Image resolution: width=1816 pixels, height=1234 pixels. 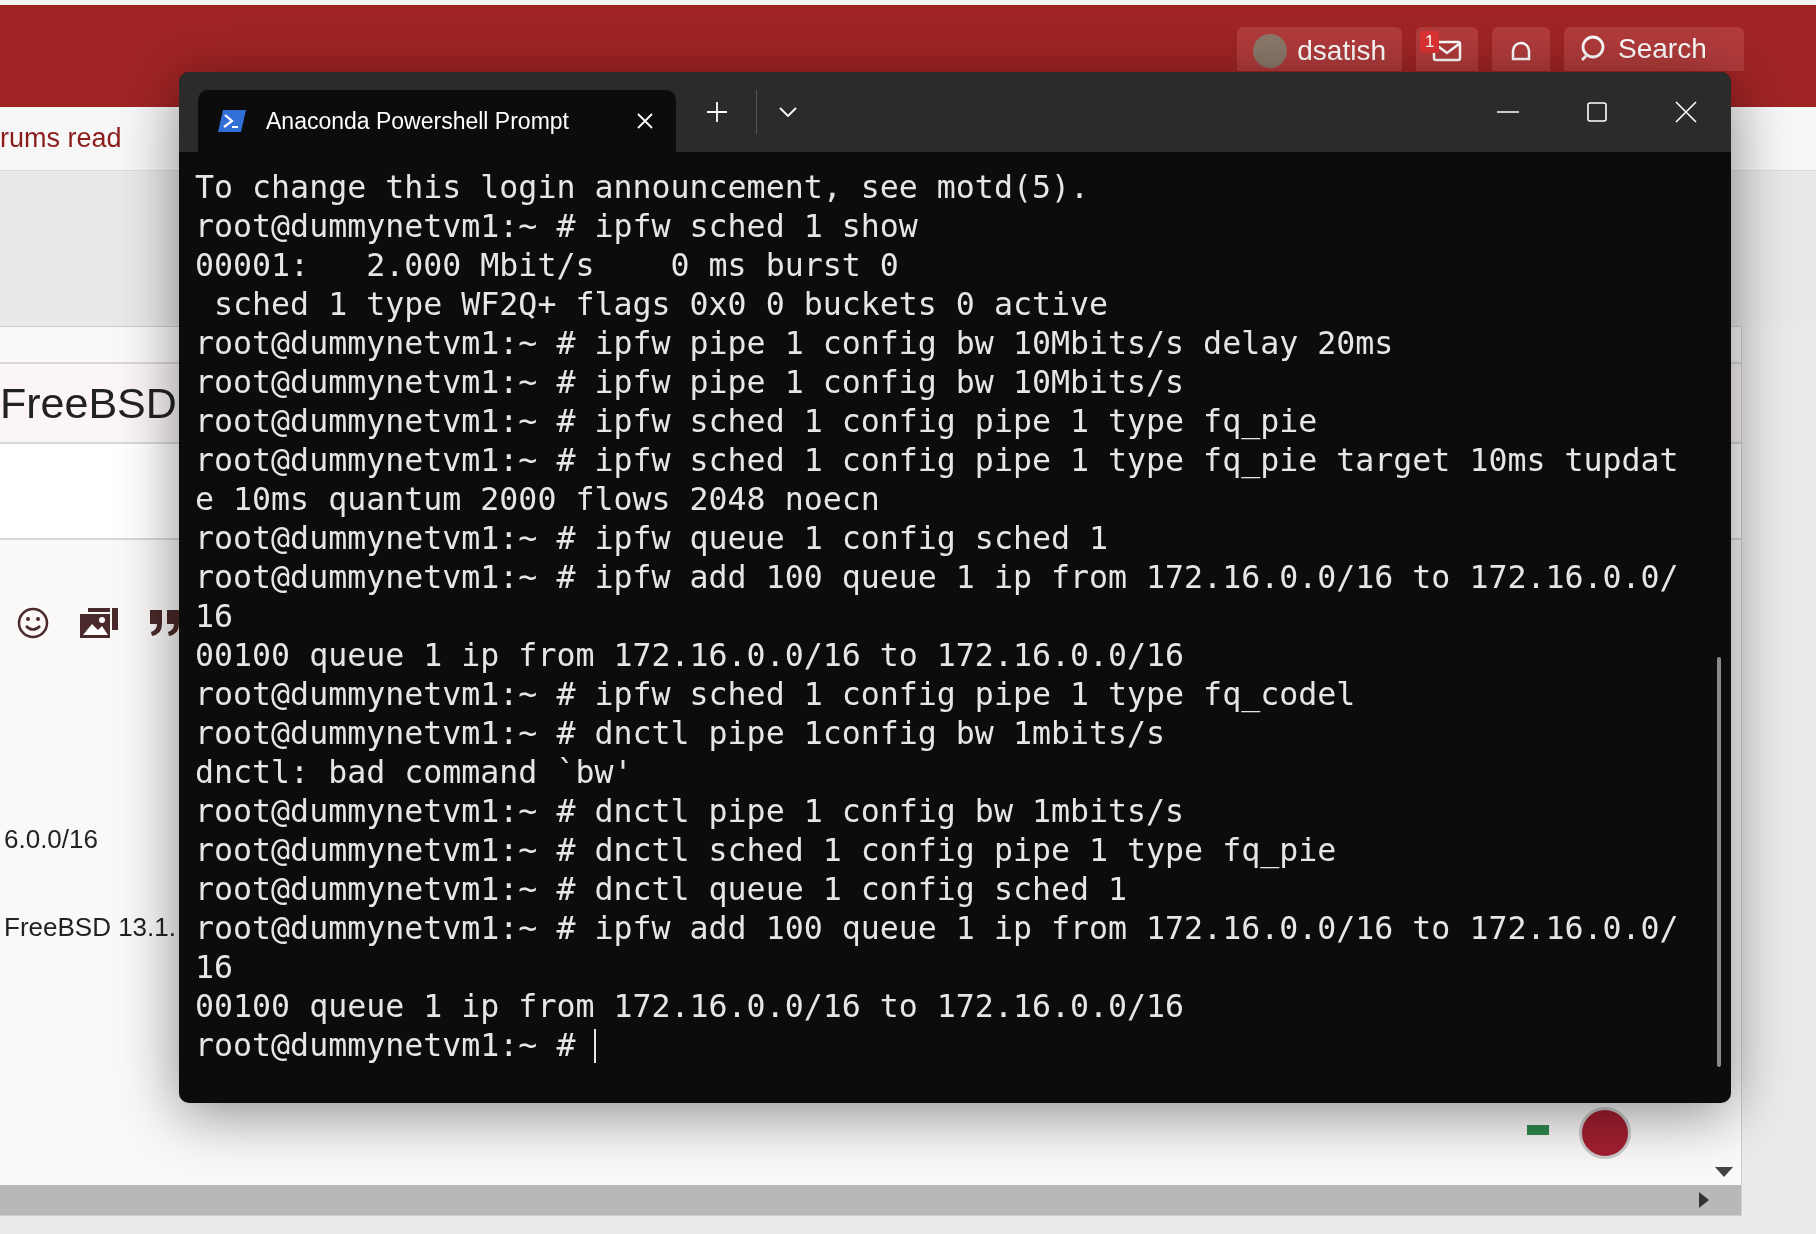 I want to click on powershell-icon, so click(x=232, y=121).